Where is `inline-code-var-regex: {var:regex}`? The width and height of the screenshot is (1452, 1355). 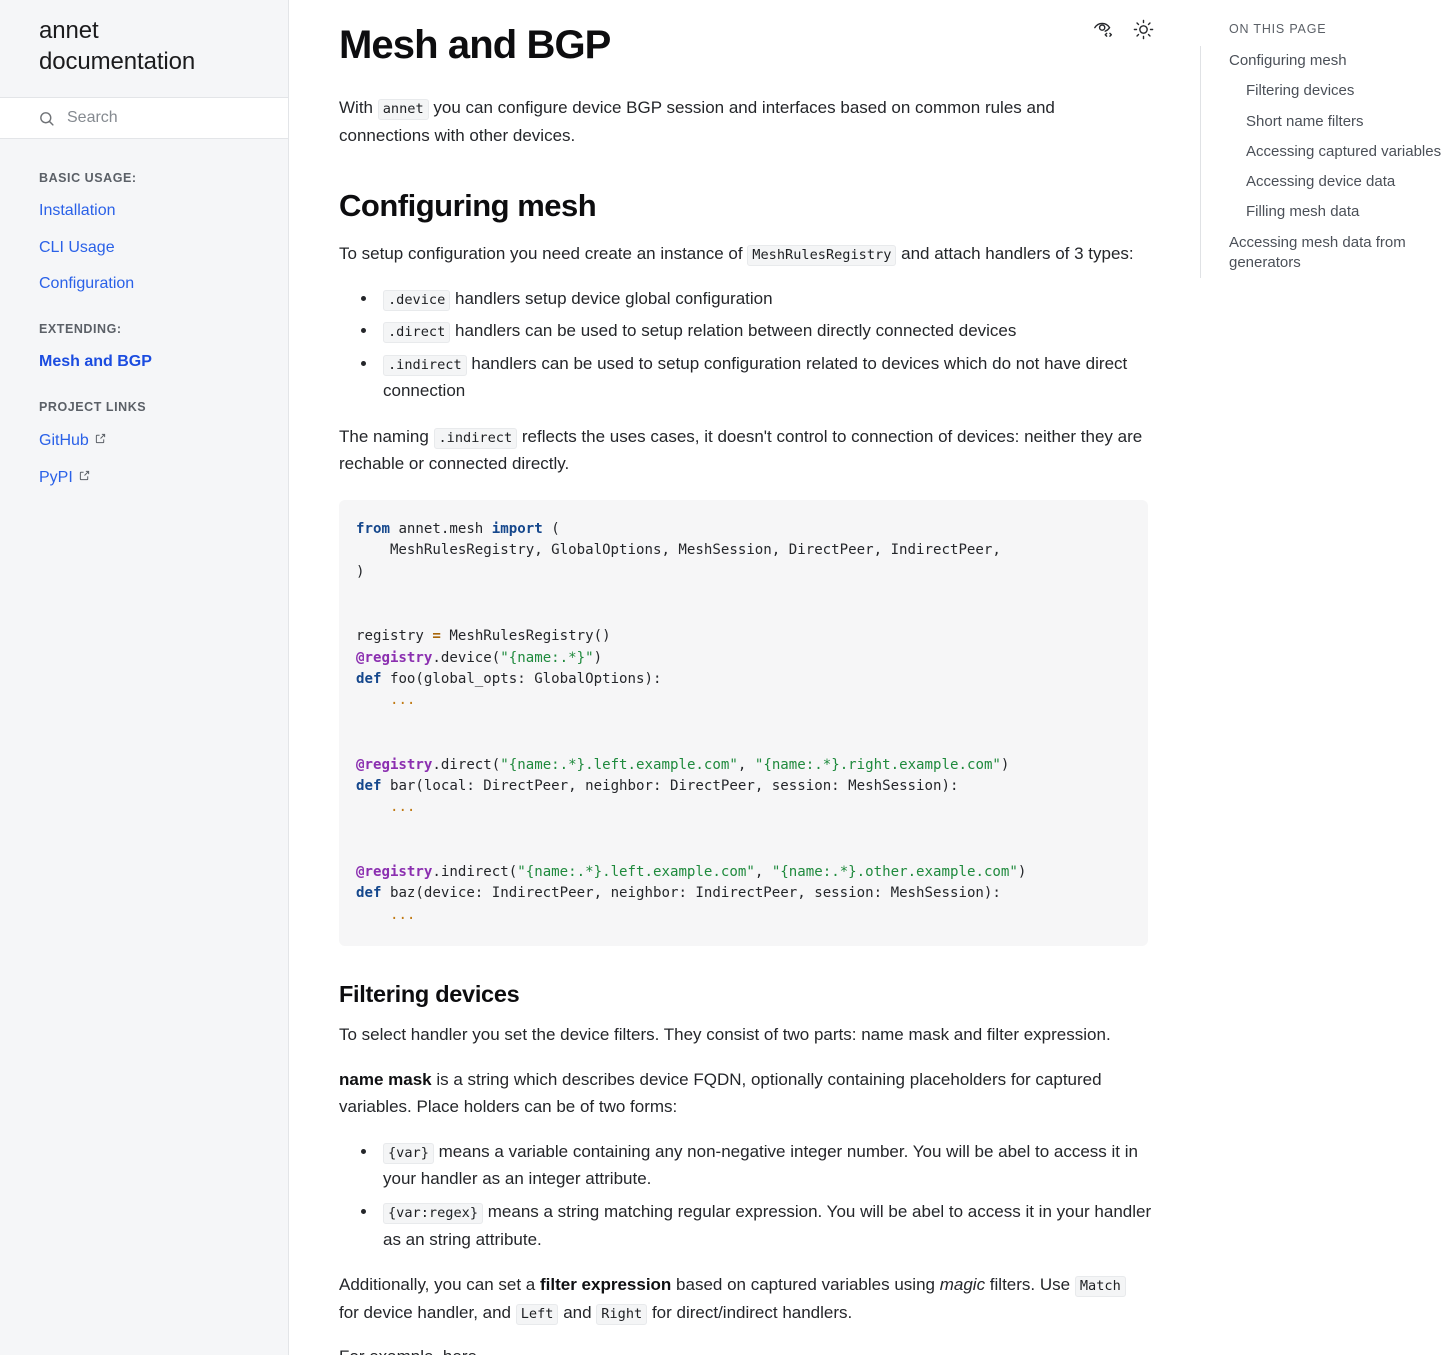
inline-code-var-regex: {var:regex} is located at coordinates (433, 1214).